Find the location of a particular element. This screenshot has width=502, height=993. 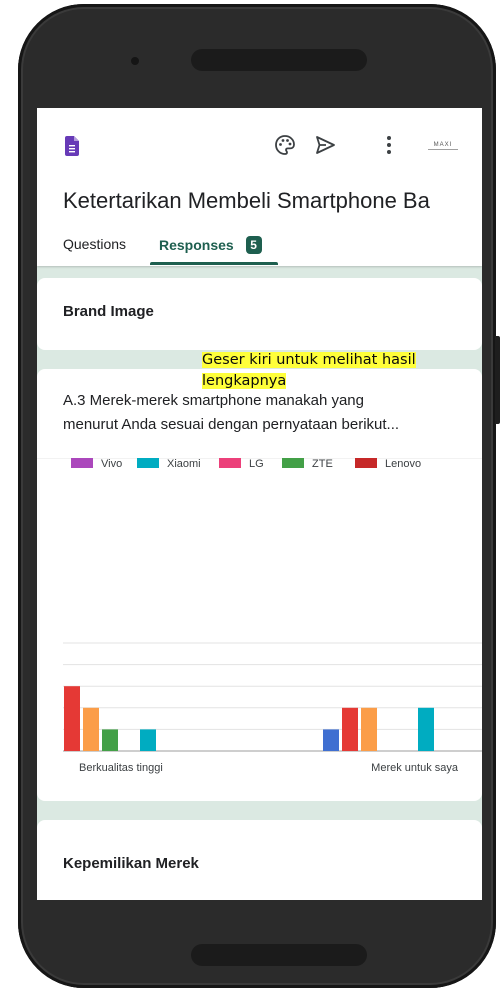

send-icon is located at coordinates (325, 145).